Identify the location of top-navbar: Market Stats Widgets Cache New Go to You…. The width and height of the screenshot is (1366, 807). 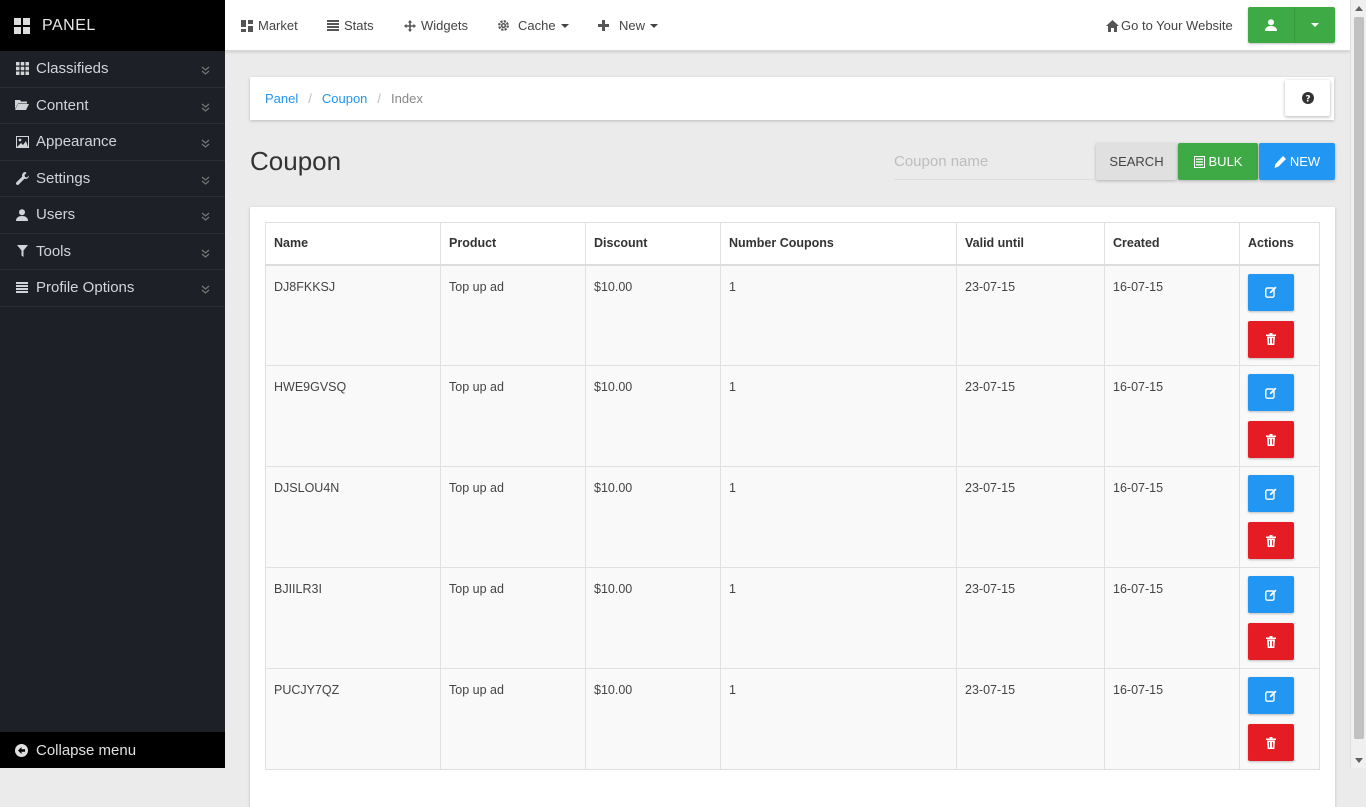
(787, 25).